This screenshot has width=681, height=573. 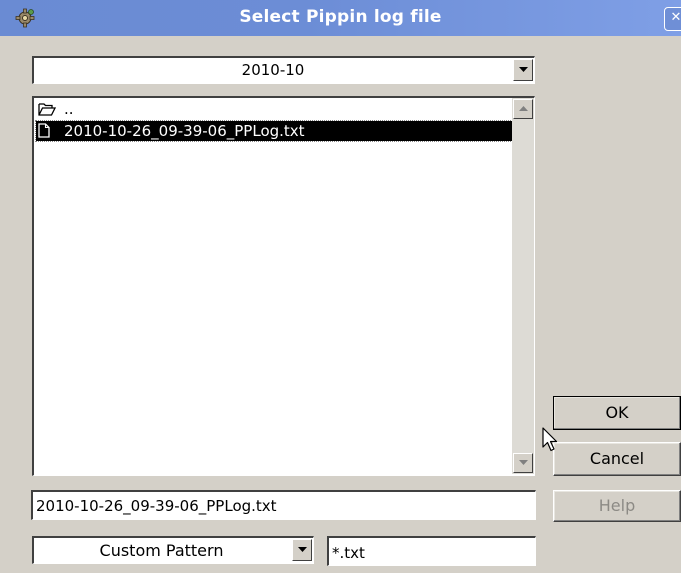 I want to click on scroll-up-button, so click(x=523, y=109).